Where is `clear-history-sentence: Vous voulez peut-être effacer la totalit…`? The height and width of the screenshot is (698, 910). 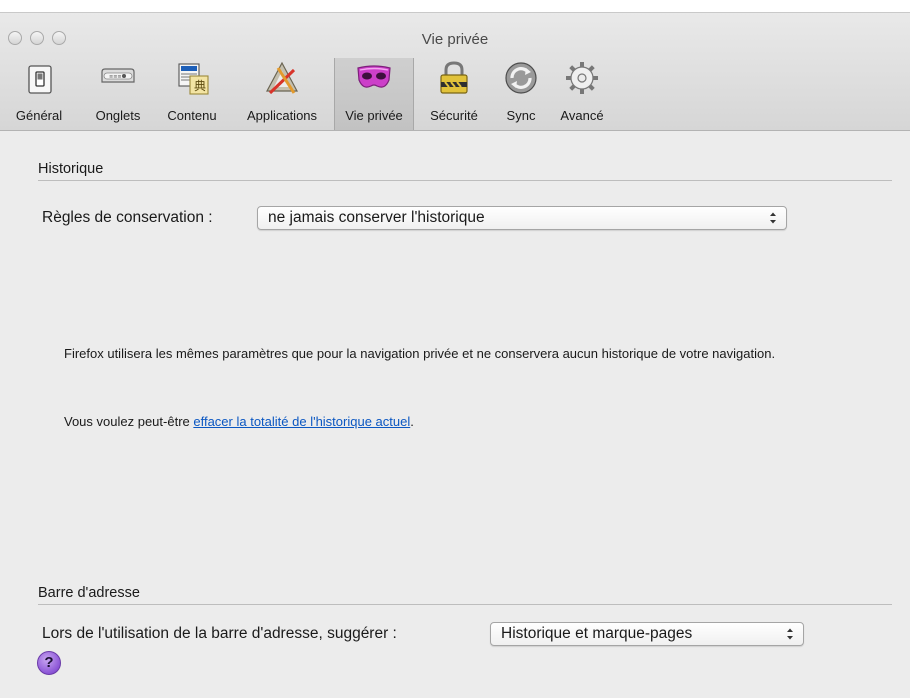 clear-history-sentence: Vous voulez peut-être effacer la totalit… is located at coordinates (454, 421).